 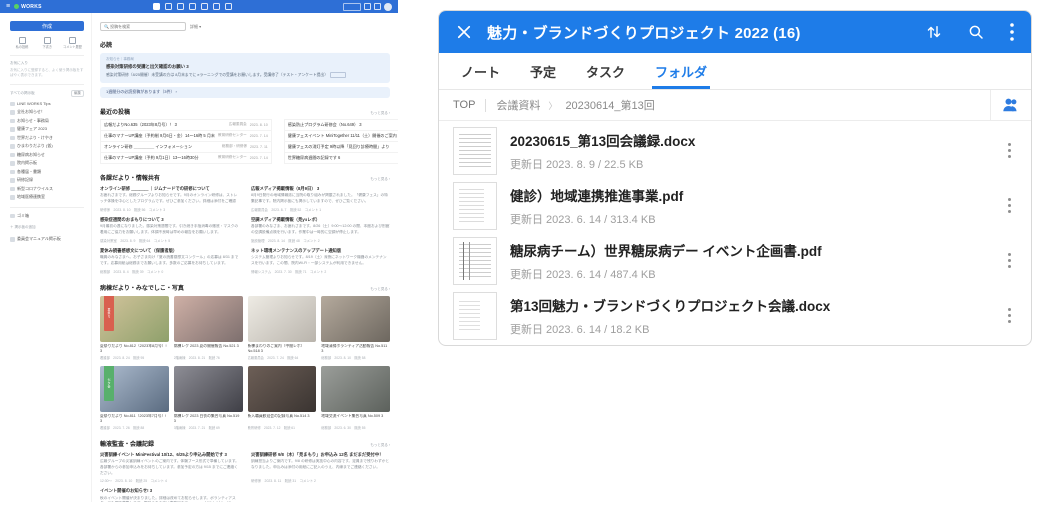 What do you see at coordinates (47, 197) in the screenshot?
I see `board-list-item: 地域医療連携室` at bounding box center [47, 197].